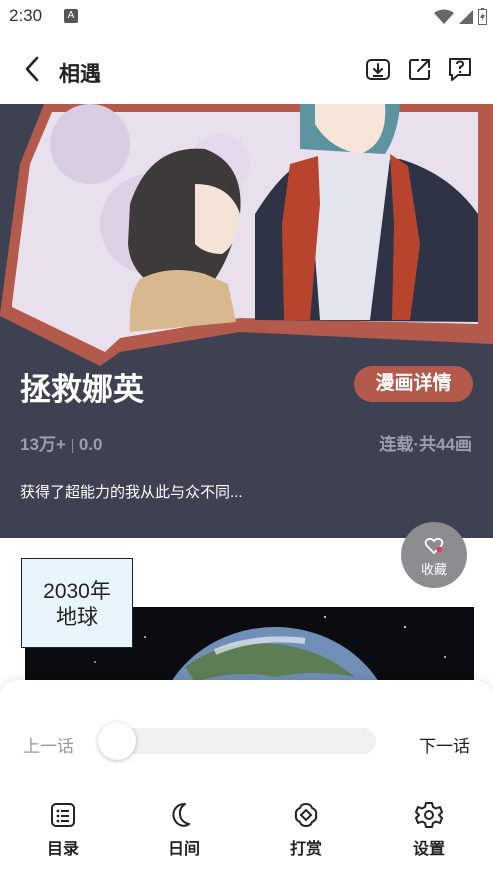  I want to click on reward-icon, so click(306, 815).